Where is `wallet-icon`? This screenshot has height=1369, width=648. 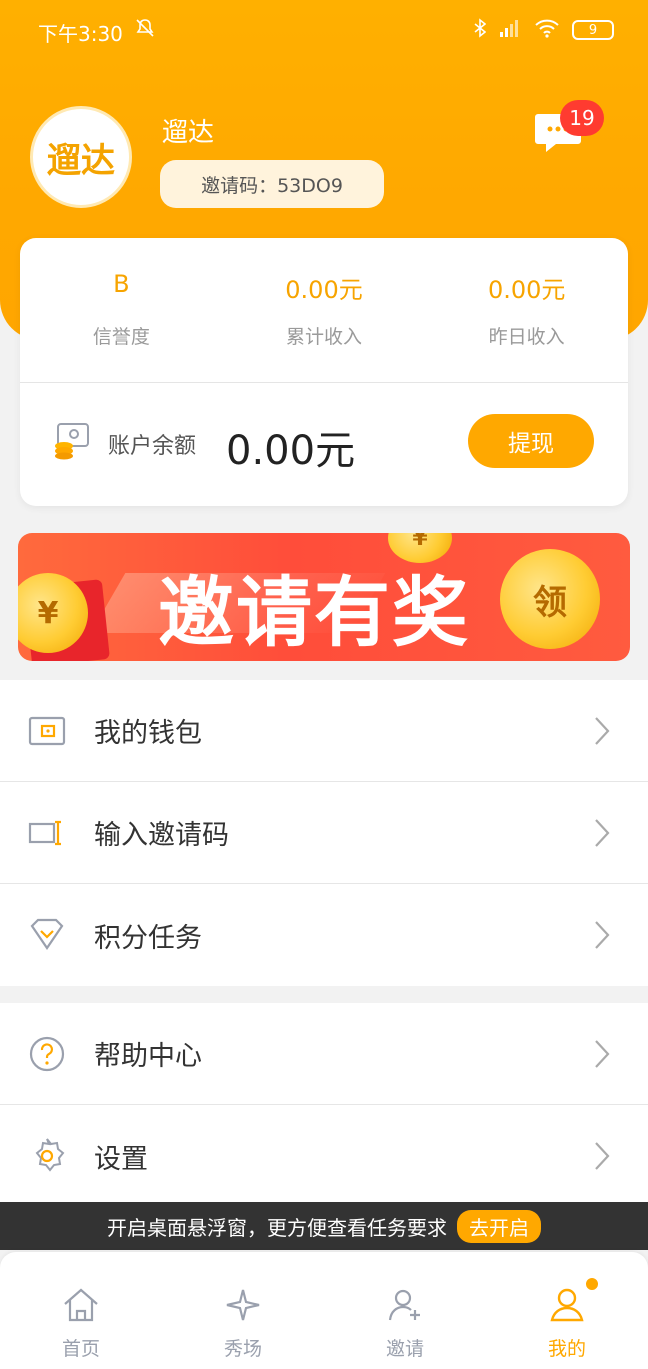 wallet-icon is located at coordinates (47, 731).